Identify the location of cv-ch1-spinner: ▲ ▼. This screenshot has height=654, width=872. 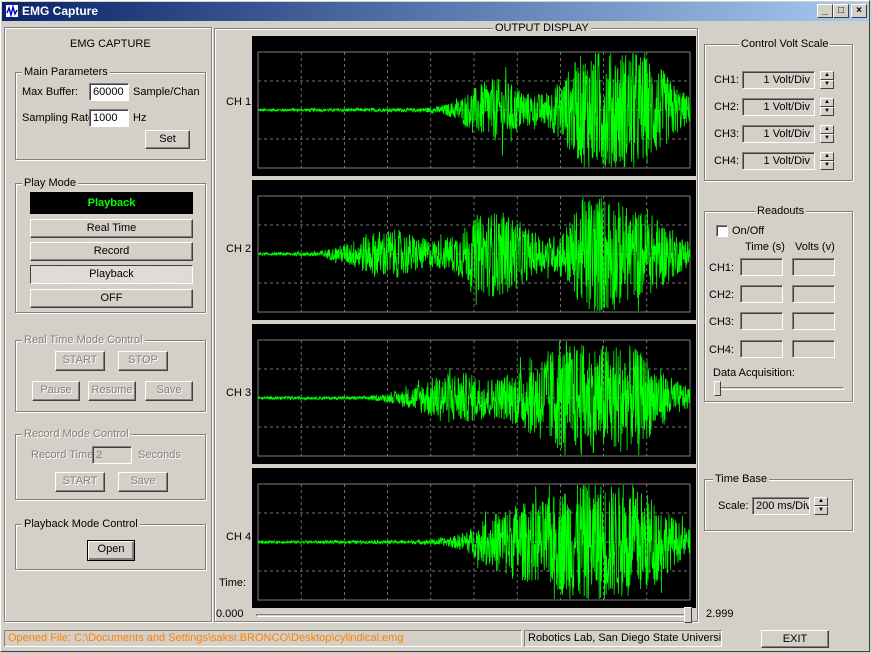
(827, 80).